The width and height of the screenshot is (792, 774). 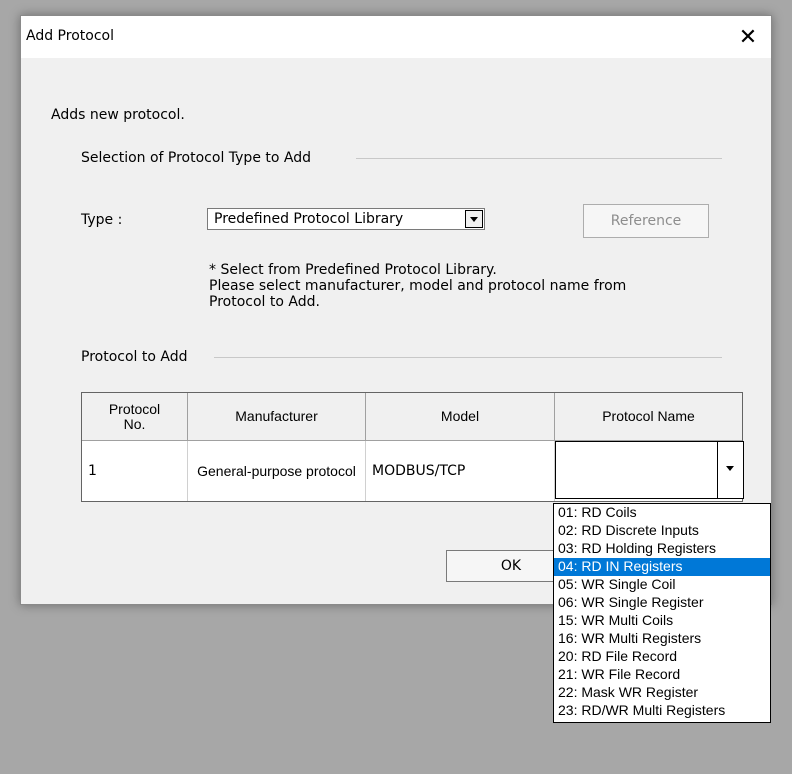 I want to click on cell-protocol-no: 1, so click(x=135, y=471).